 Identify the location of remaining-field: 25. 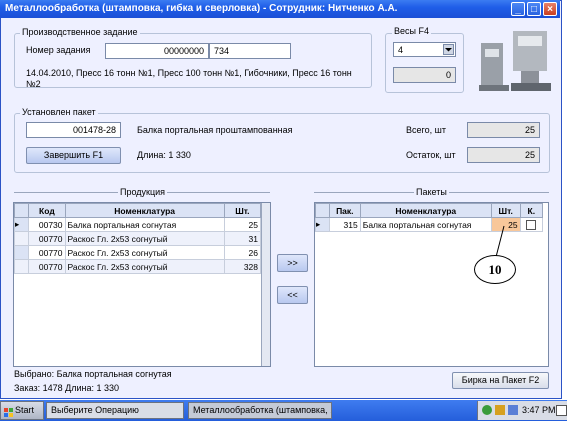
(503, 155).